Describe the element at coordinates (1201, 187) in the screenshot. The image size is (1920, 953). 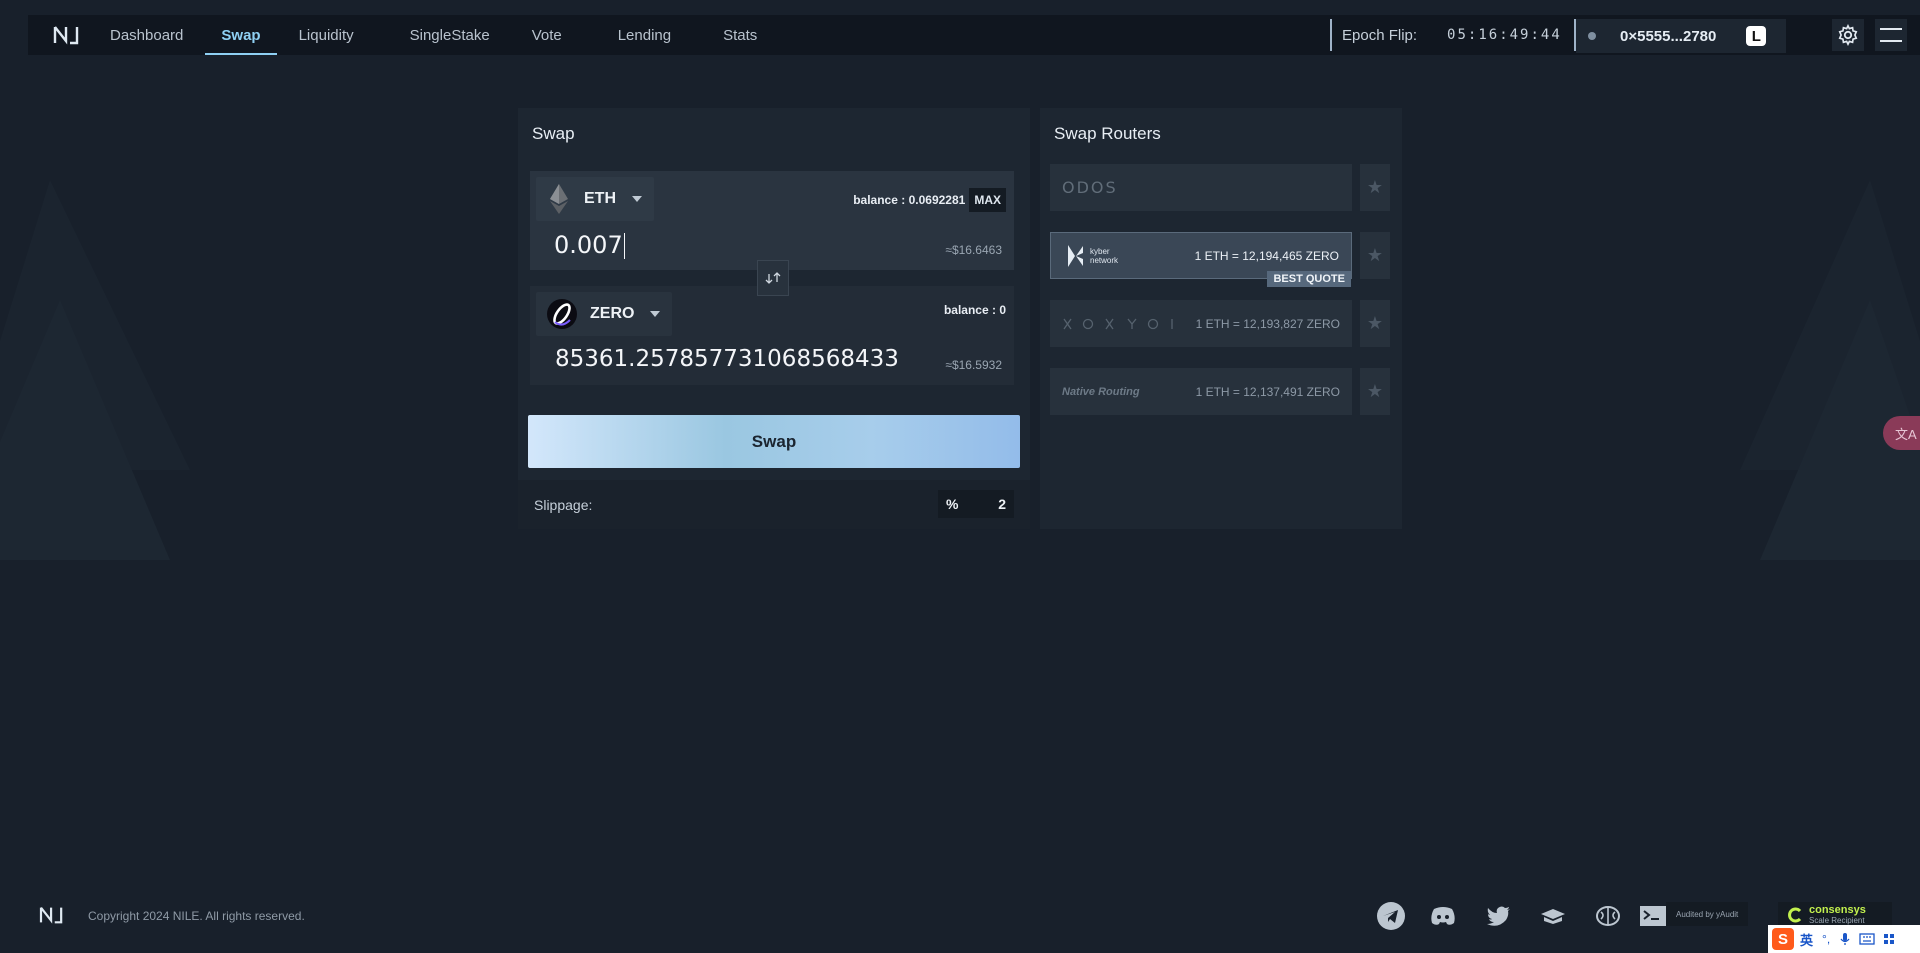
I see `router-odos: ODOS` at that location.